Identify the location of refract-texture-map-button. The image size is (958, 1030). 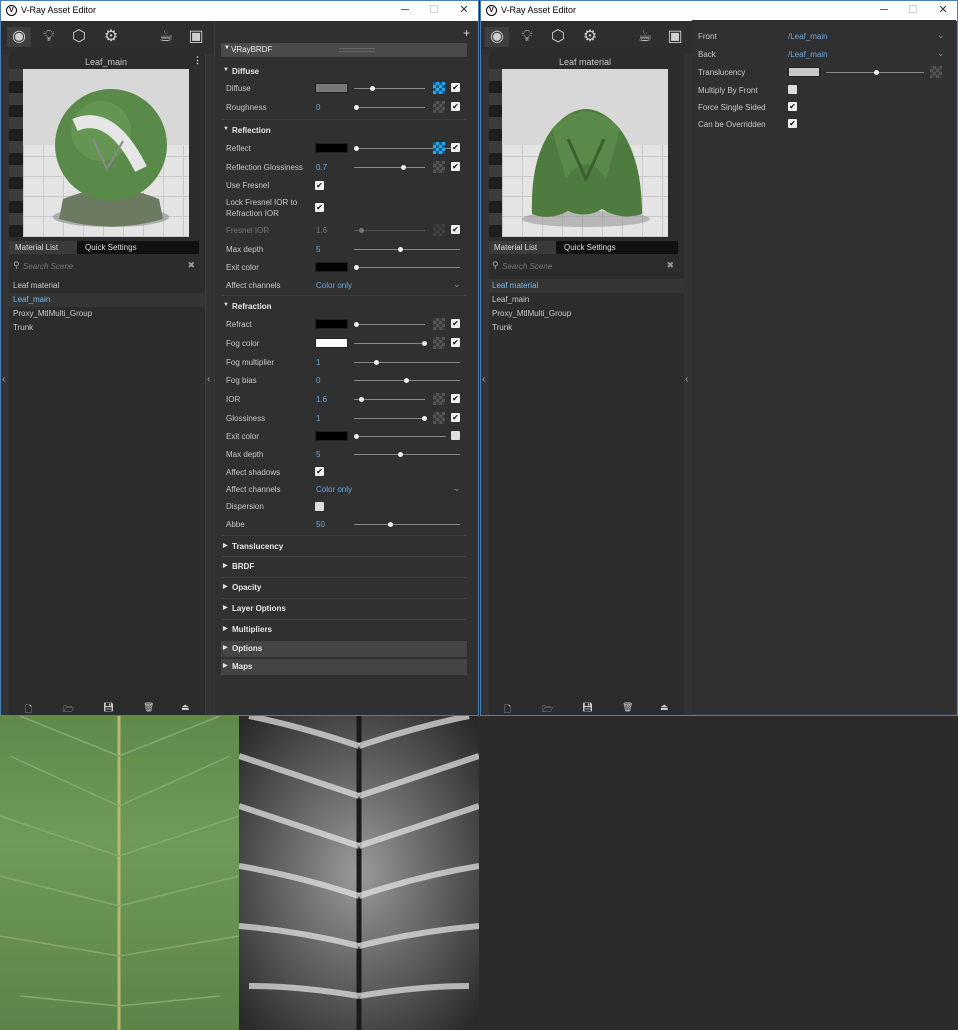
(439, 324).